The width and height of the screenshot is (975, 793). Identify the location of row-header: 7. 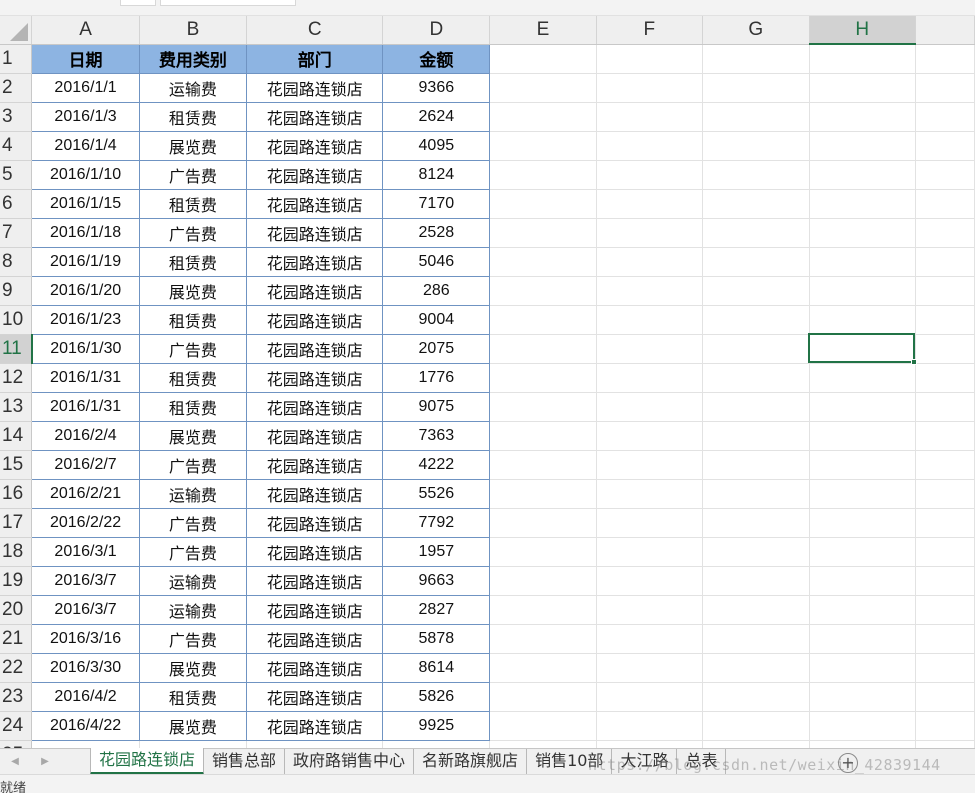
(16, 233).